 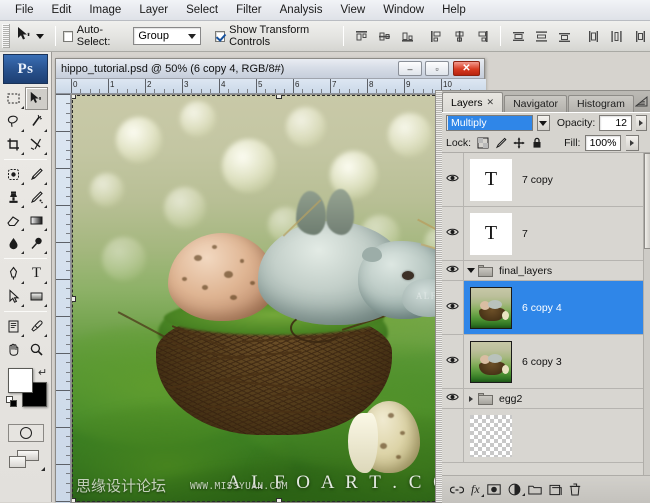 I want to click on link-layers-button, so click(x=457, y=490).